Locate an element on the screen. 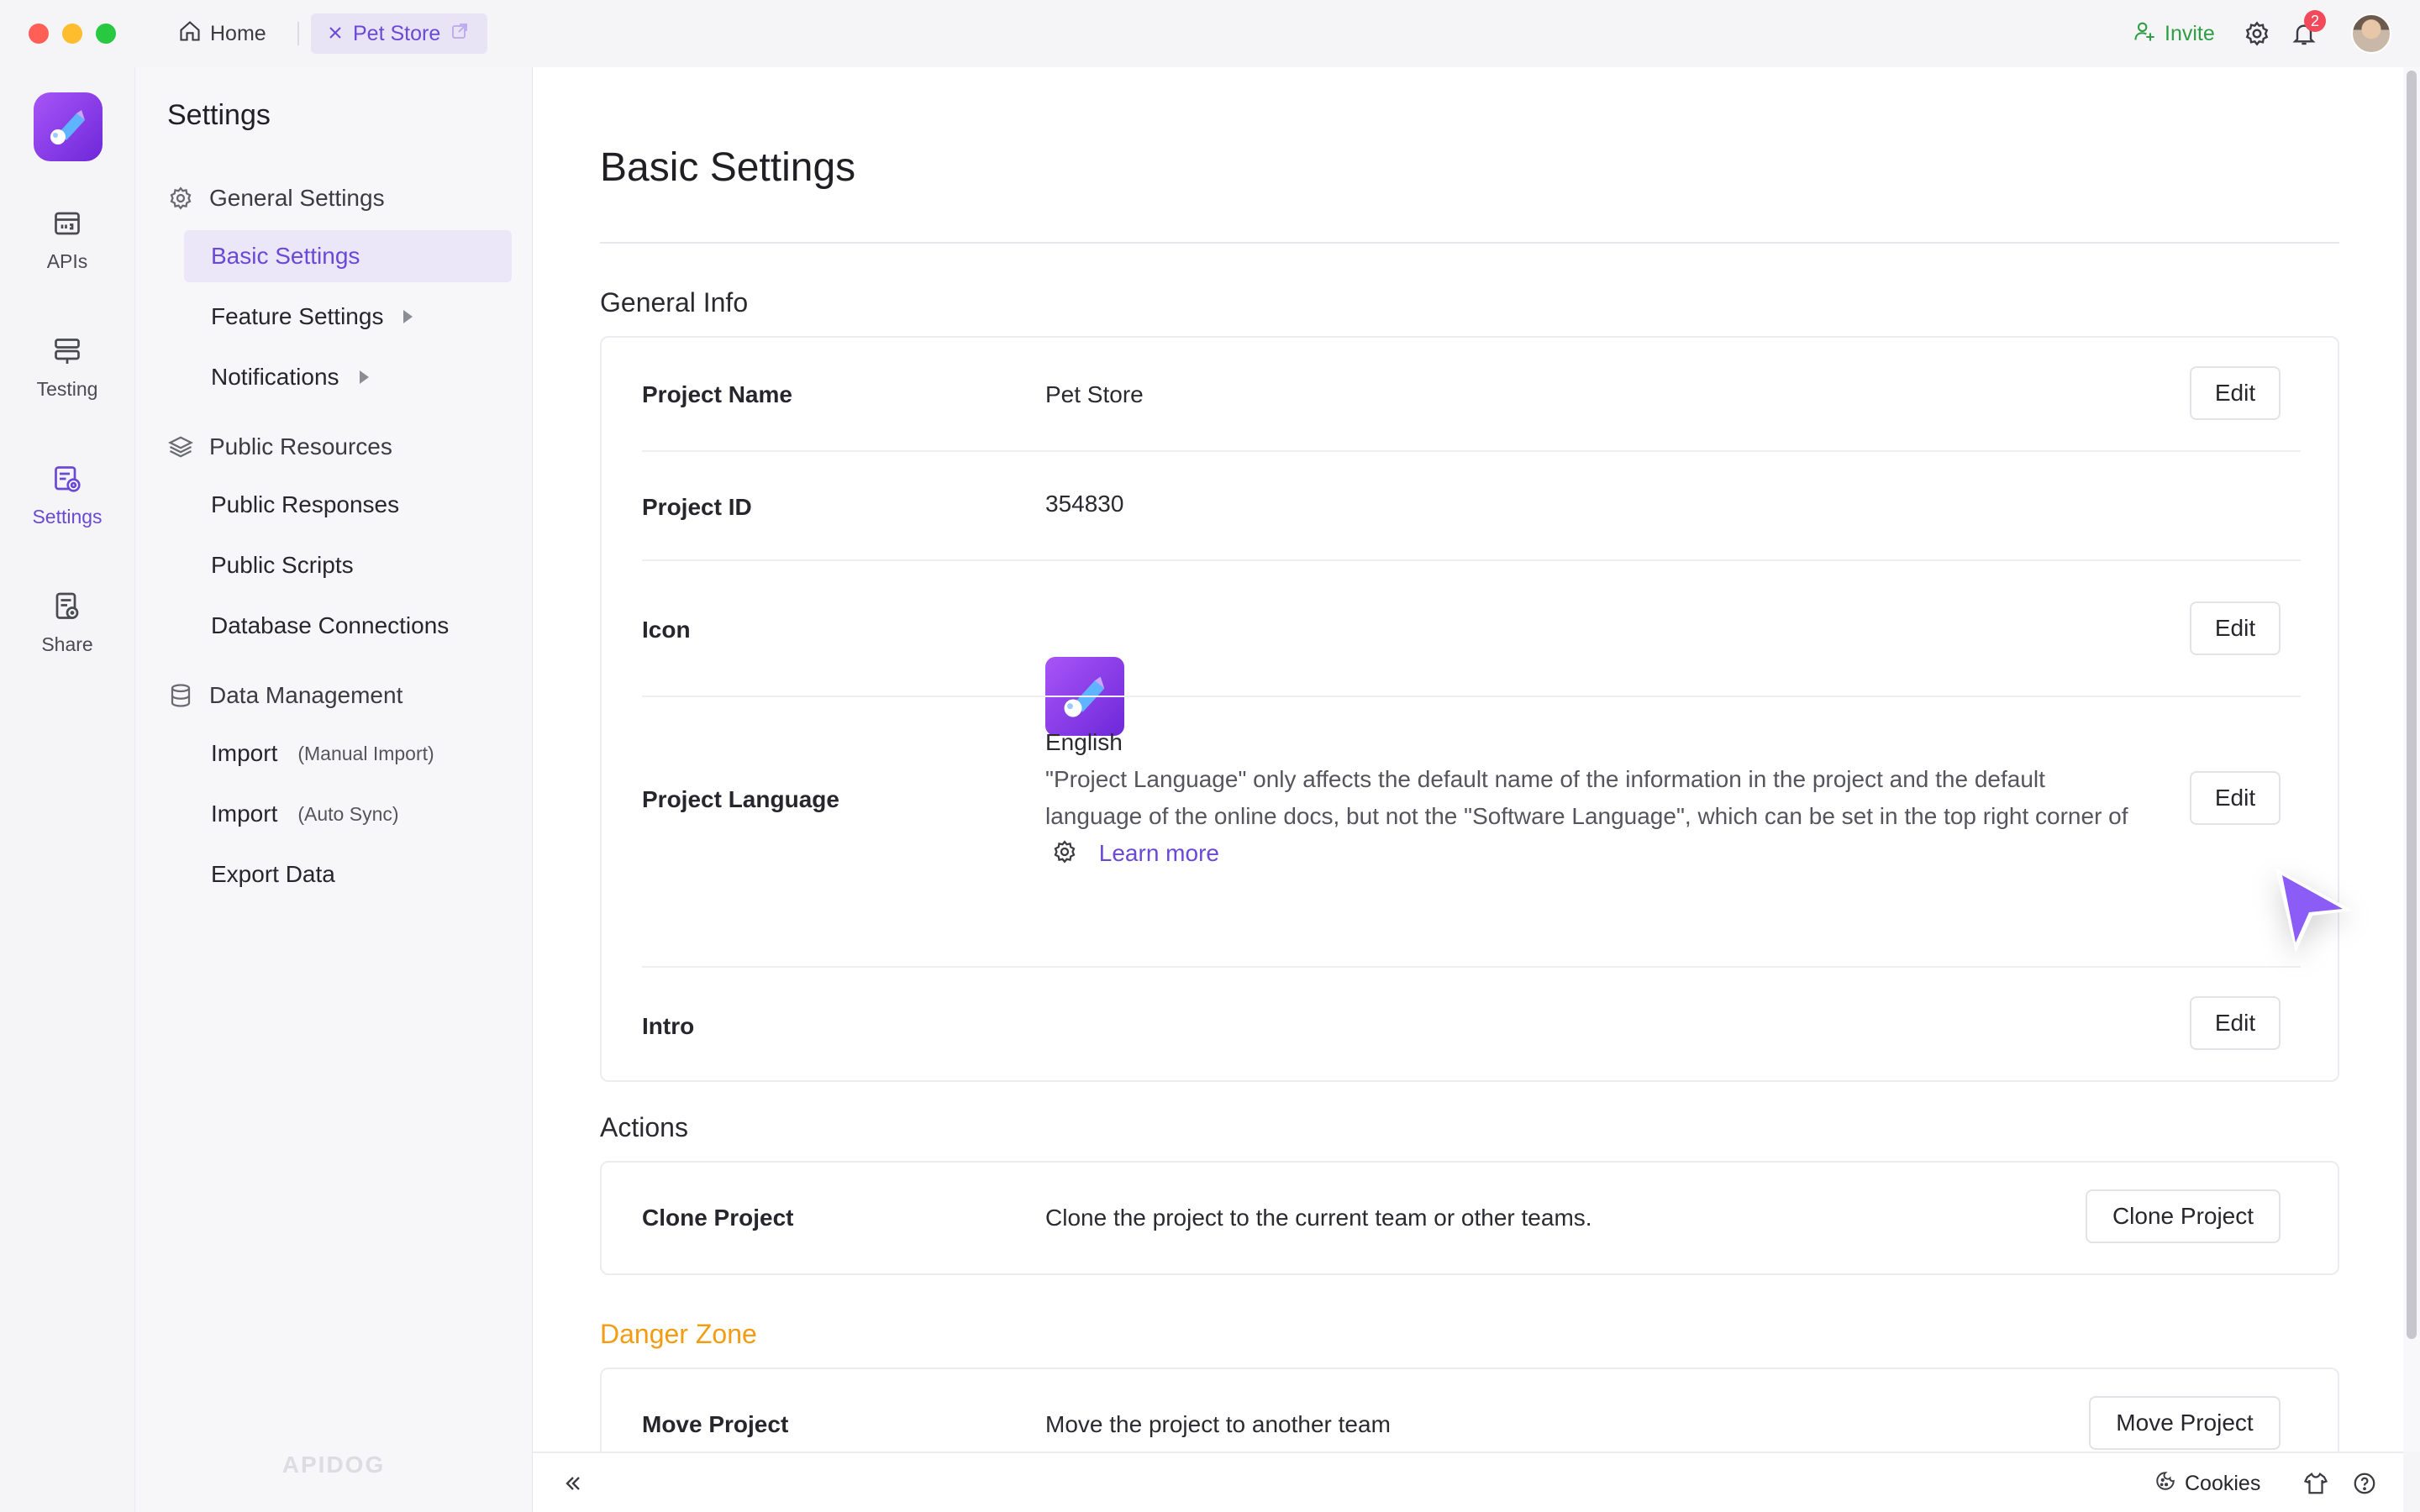 The width and height of the screenshot is (2420, 1512). tab-pet-store: Pet Store is located at coordinates (399, 33).